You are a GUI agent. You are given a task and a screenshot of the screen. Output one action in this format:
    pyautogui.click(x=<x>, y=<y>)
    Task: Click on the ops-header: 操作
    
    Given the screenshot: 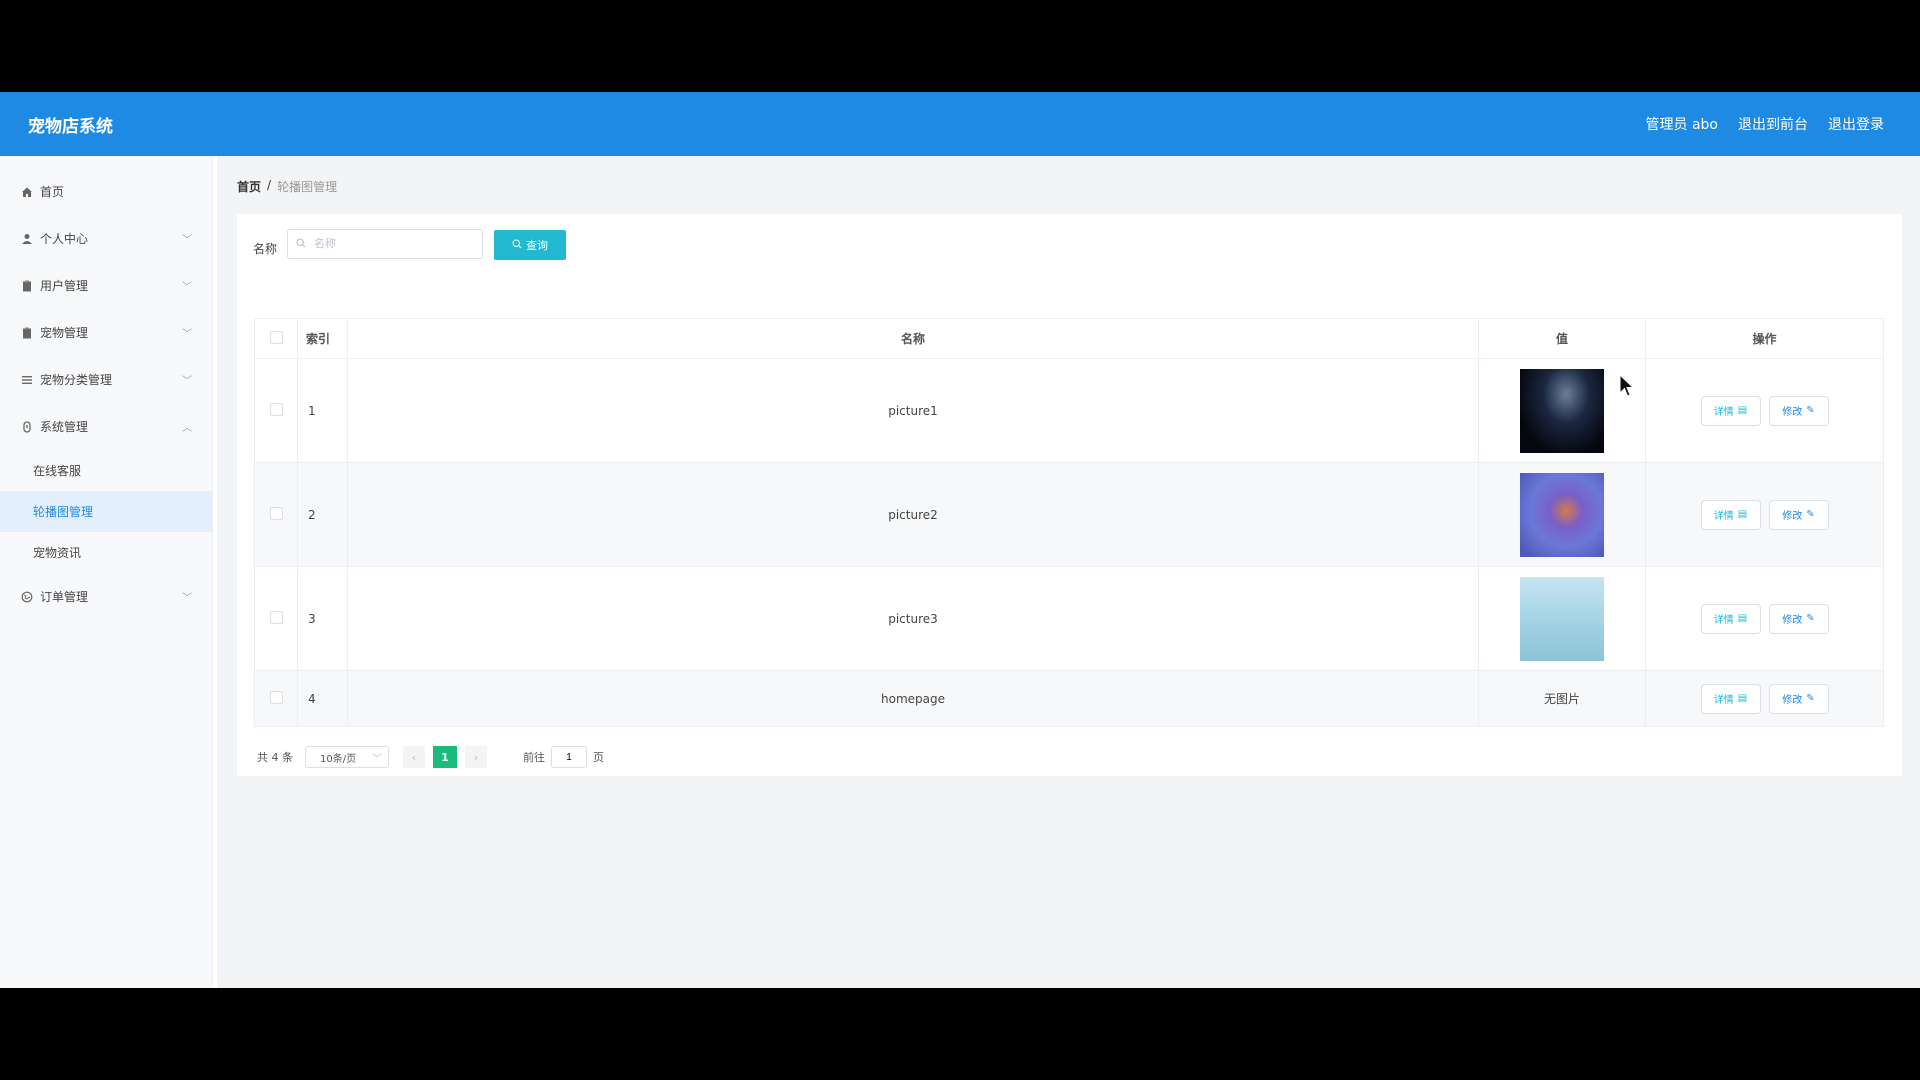 What is the action you would take?
    pyautogui.click(x=1764, y=338)
    